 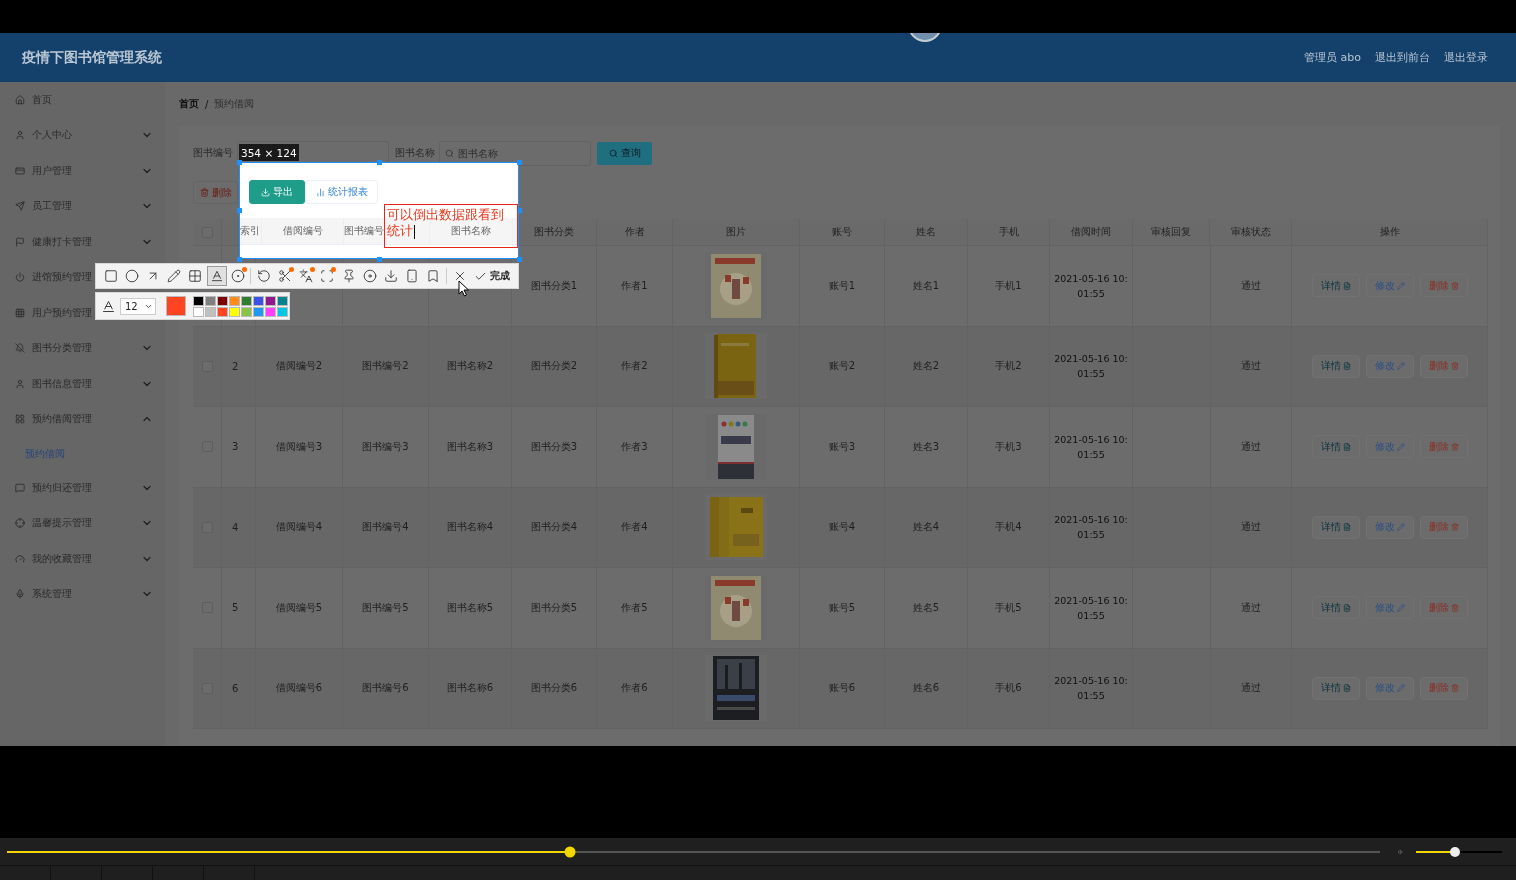 What do you see at coordinates (235, 366) in the screenshot?
I see `table-cell: 2` at bounding box center [235, 366].